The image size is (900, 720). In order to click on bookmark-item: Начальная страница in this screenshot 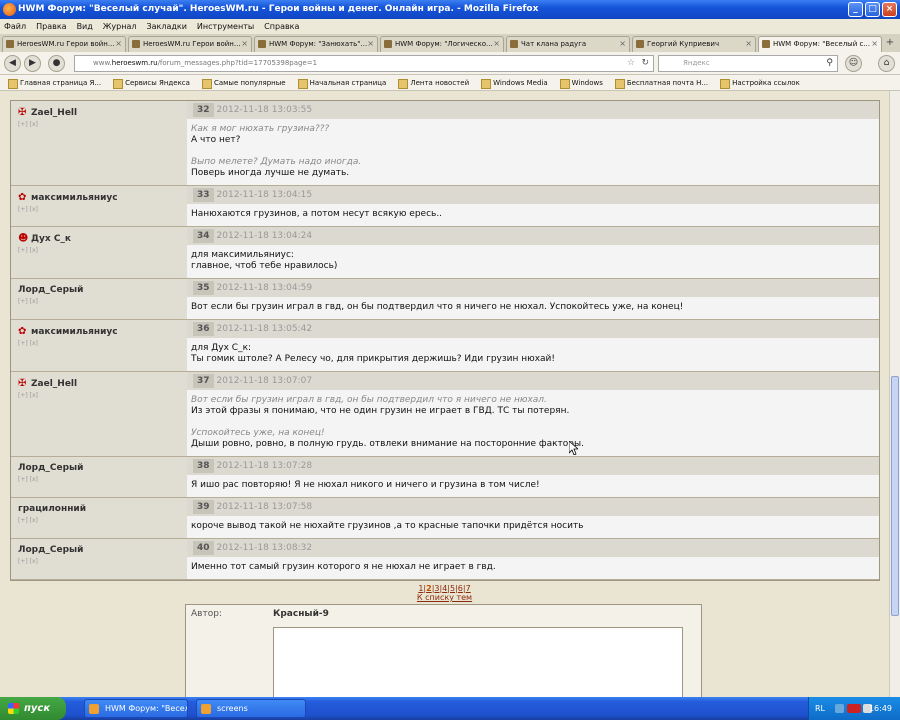, I will do `click(341, 82)`.